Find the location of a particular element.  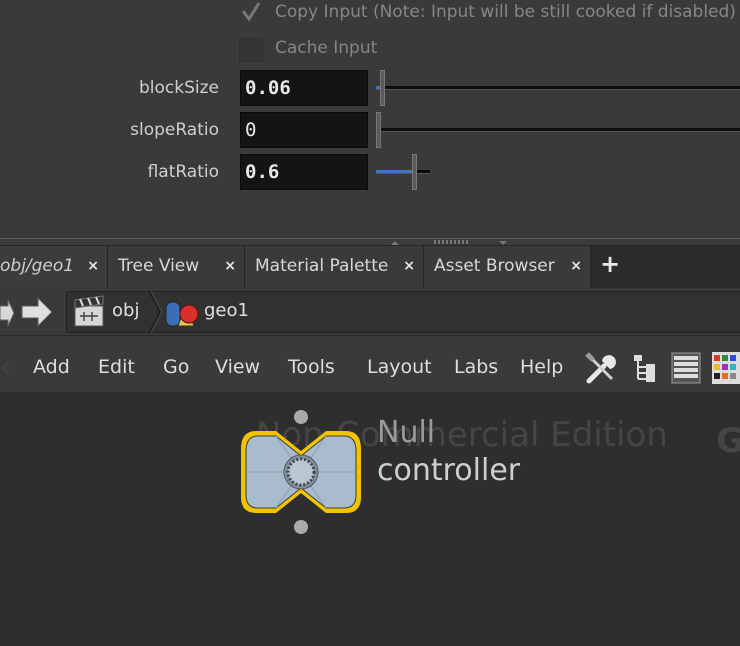

back-arrow-icon is located at coordinates (7, 313).